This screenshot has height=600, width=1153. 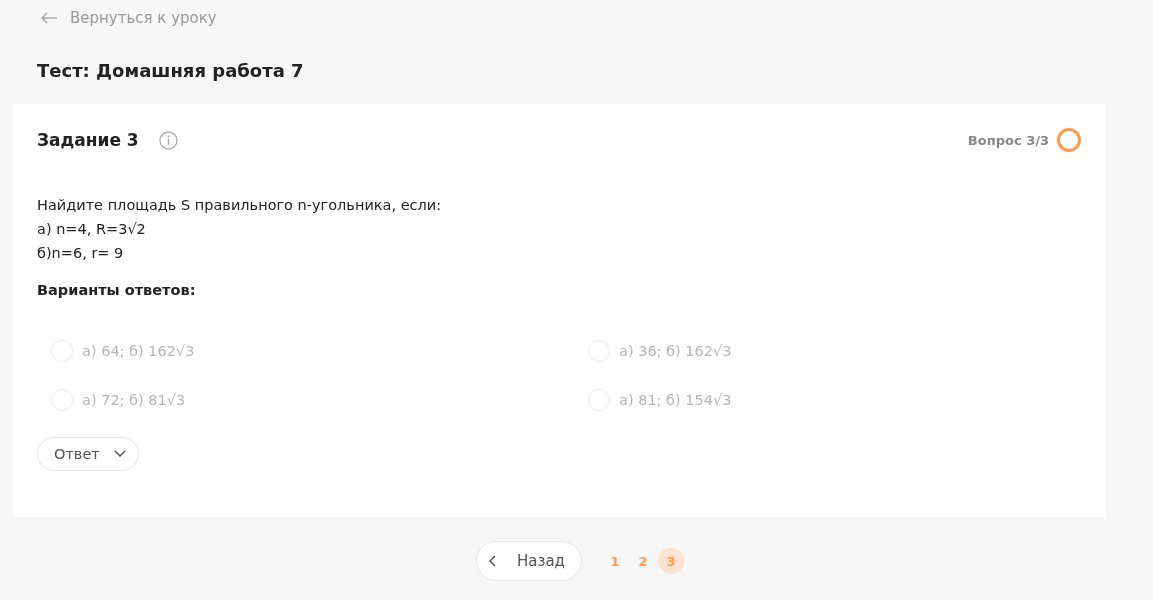 I want to click on question-counter: Вопрос 3/3, so click(x=1008, y=140).